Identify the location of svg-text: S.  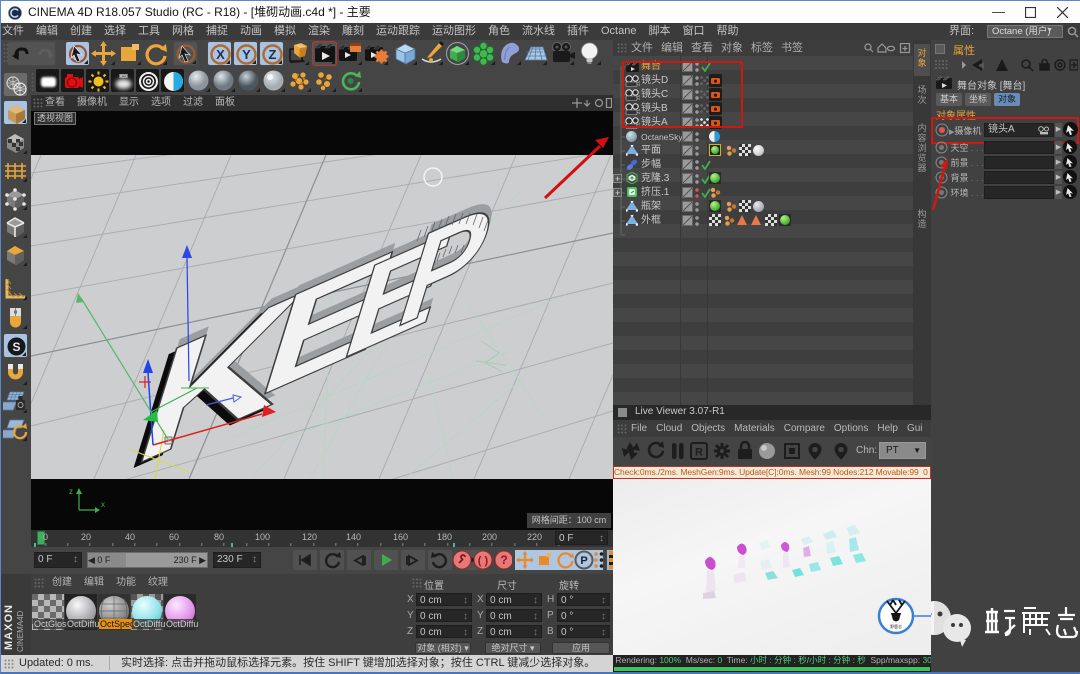
(16, 347).